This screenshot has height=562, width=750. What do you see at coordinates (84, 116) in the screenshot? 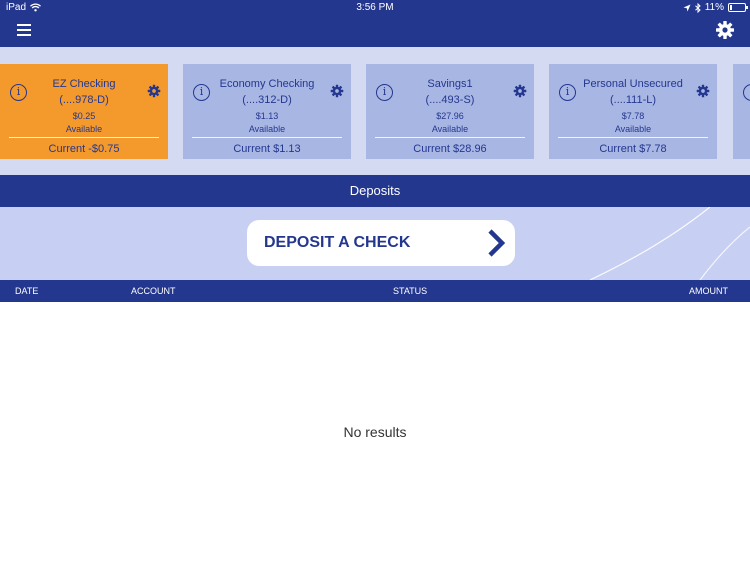
I see `available-amount: $0.25` at bounding box center [84, 116].